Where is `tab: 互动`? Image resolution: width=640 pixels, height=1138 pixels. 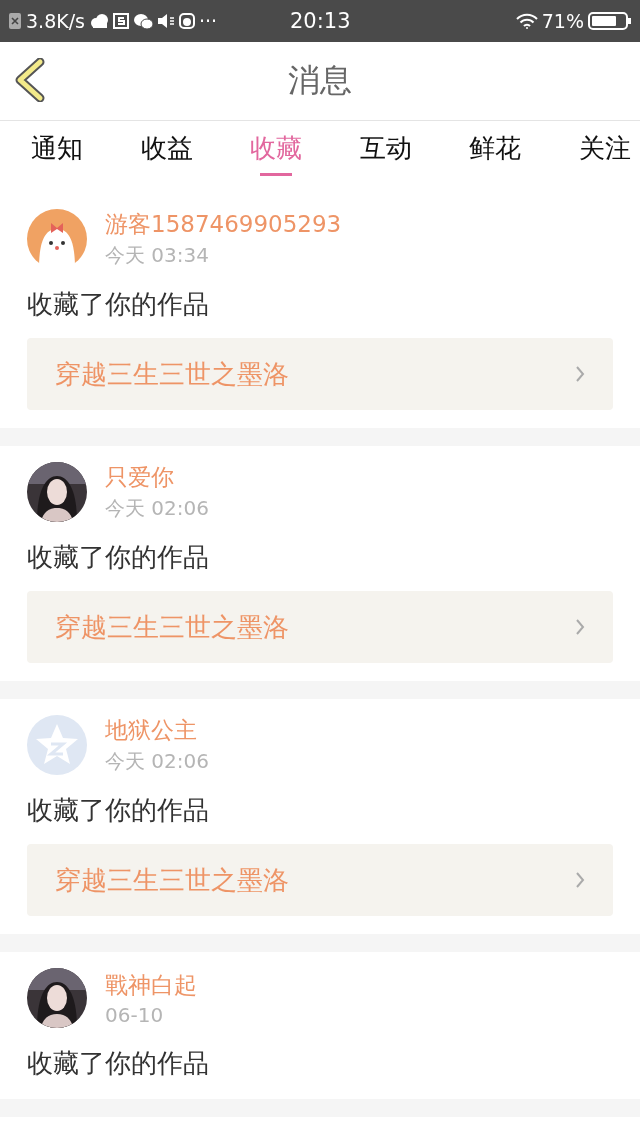
tab: 互动 is located at coordinates (385, 150).